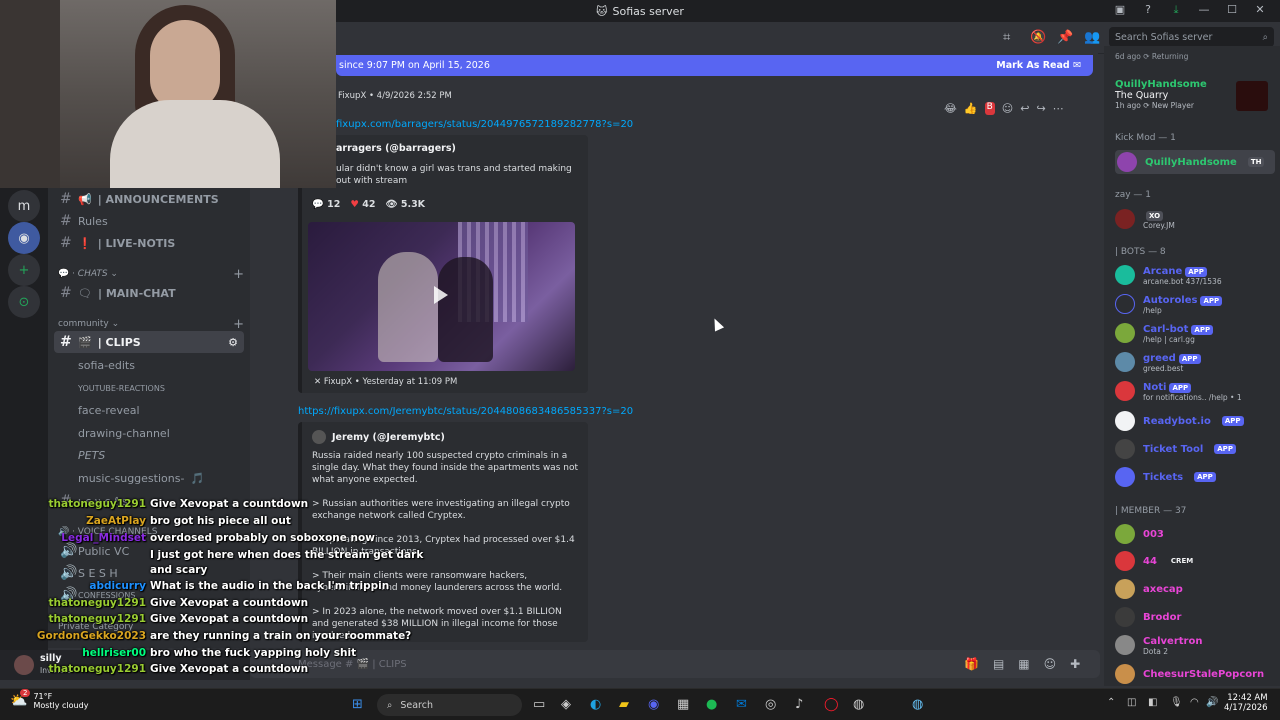  I want to click on member-item: Calvertron Dota 2, so click(1195, 645).